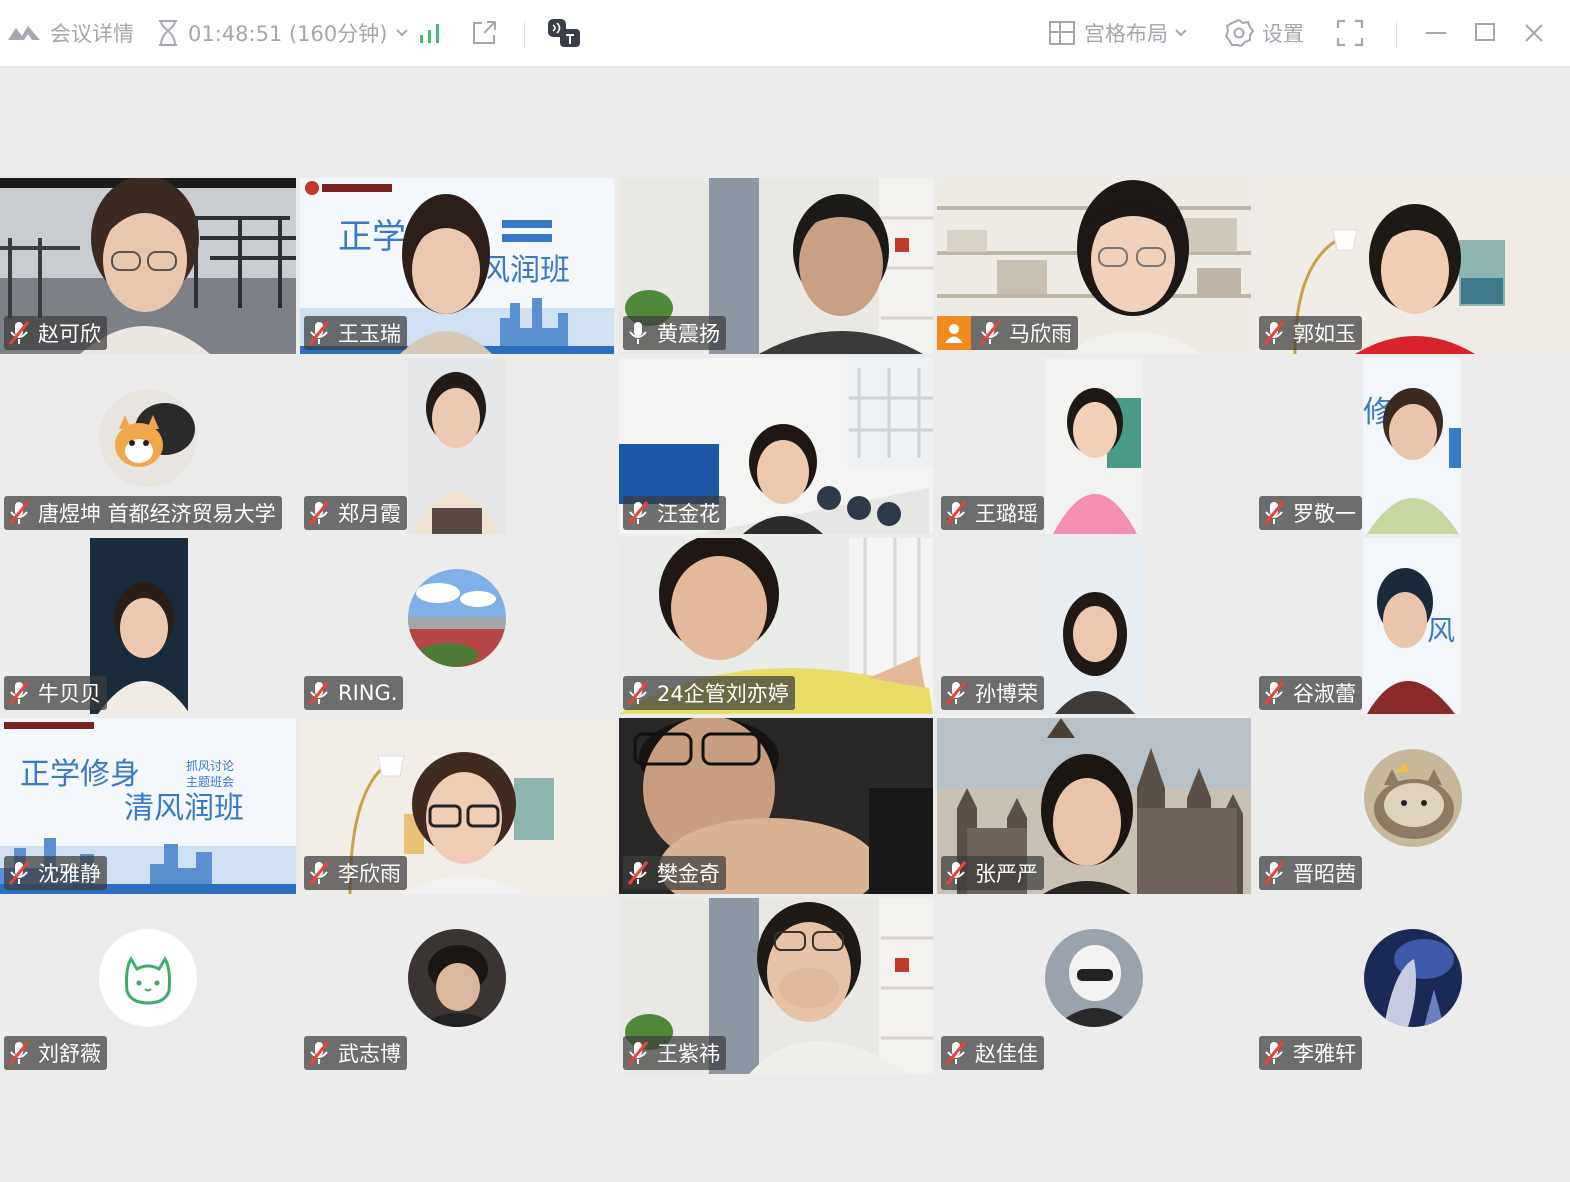  Describe the element at coordinates (674, 333) in the screenshot. I see `participant-name-label: 黄震扬` at that location.